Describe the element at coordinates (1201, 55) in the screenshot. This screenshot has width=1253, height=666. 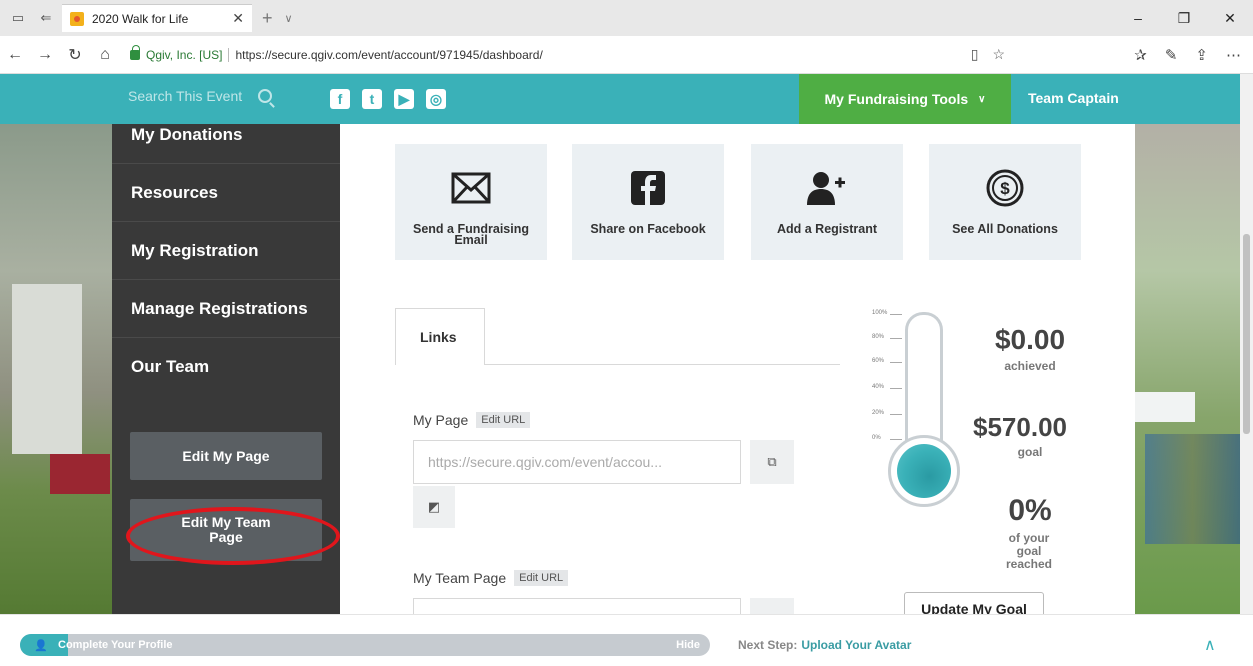
I see `share-icon: ⇪` at that location.